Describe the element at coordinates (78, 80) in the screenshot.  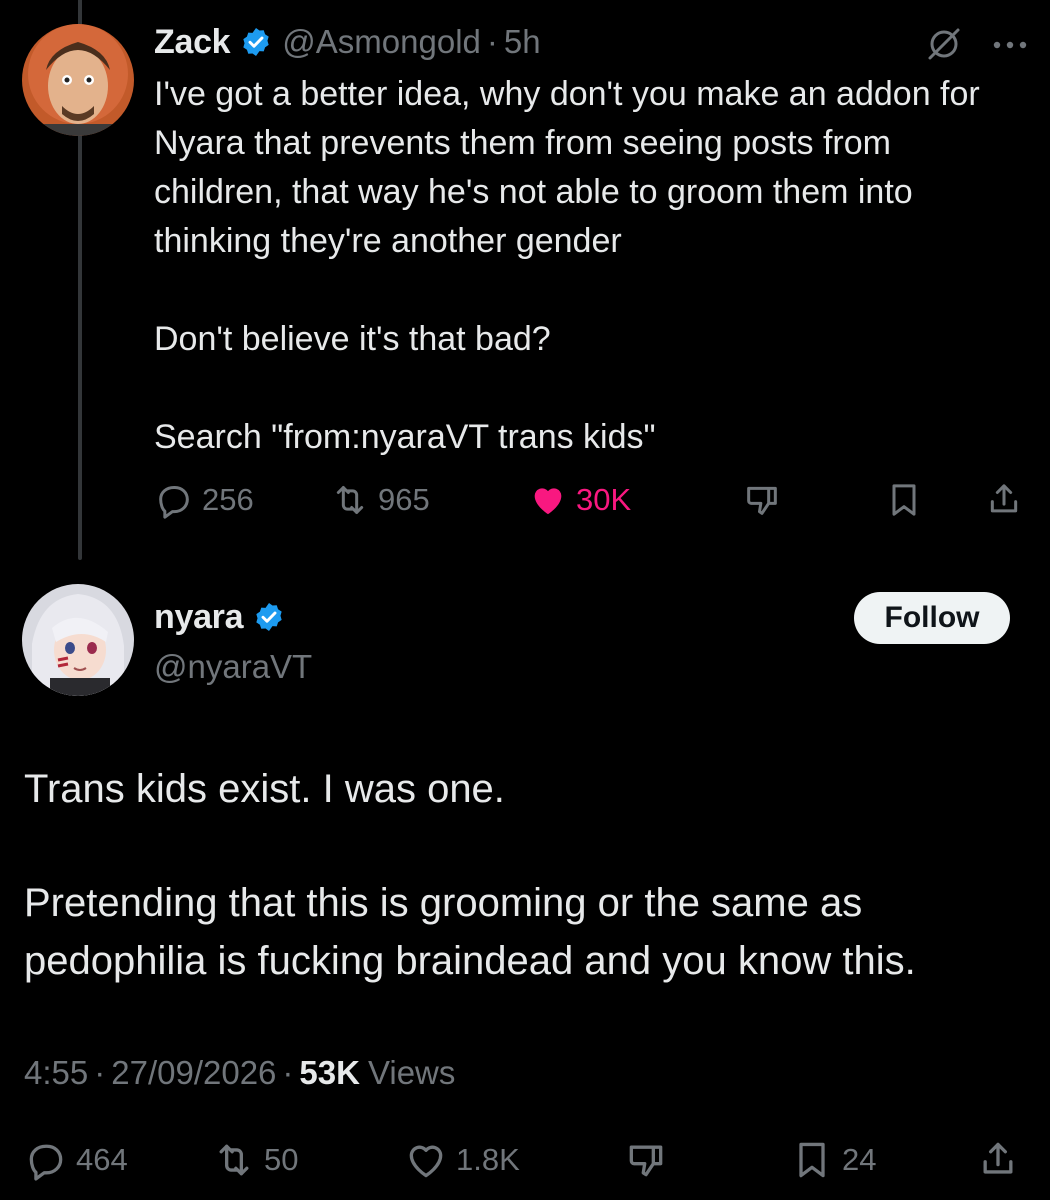
I see `zack-avatar` at that location.